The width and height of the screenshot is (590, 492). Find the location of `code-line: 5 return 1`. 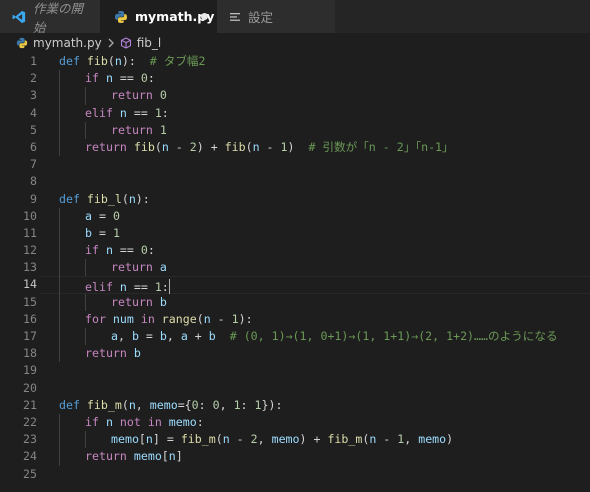

code-line: 5 return 1 is located at coordinates (295, 130).